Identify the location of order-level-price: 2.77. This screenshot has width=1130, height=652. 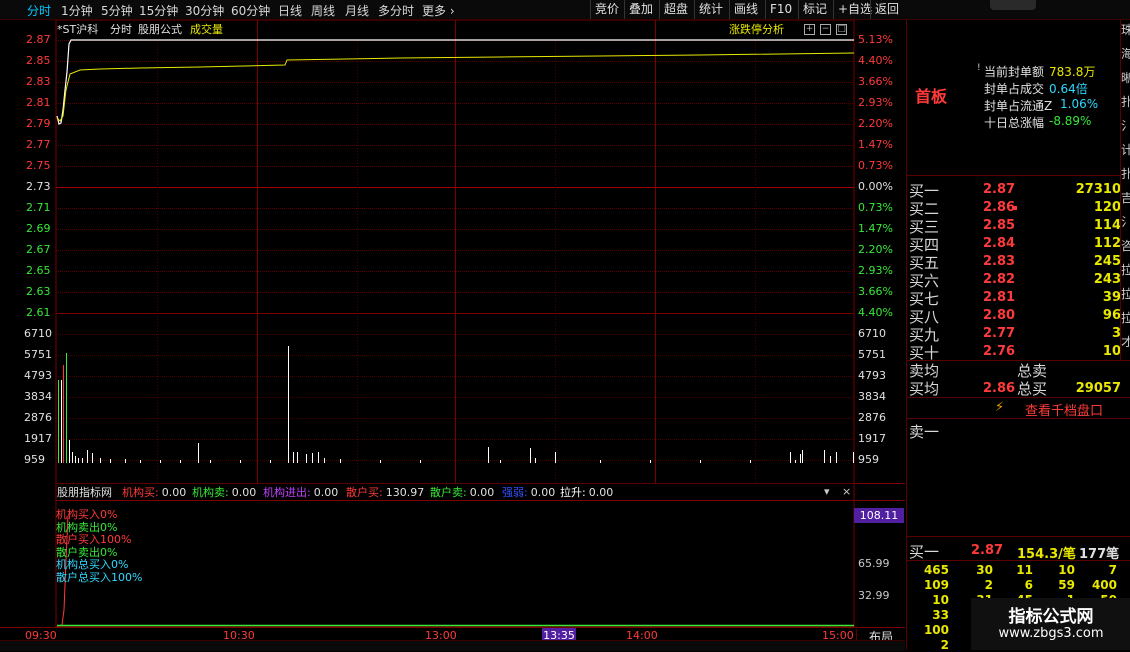
(999, 333).